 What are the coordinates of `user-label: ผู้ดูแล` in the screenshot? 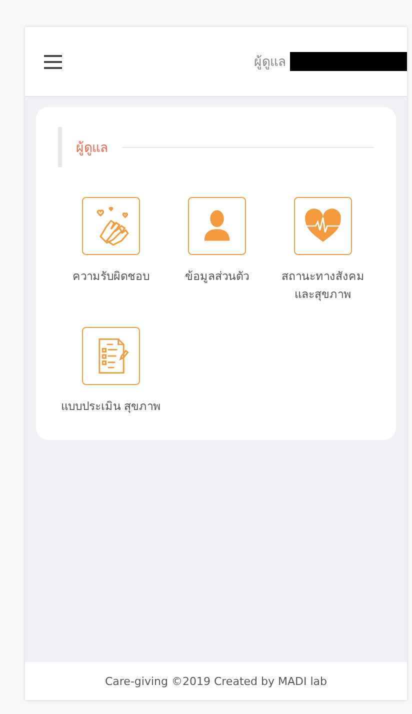 It's located at (270, 63).